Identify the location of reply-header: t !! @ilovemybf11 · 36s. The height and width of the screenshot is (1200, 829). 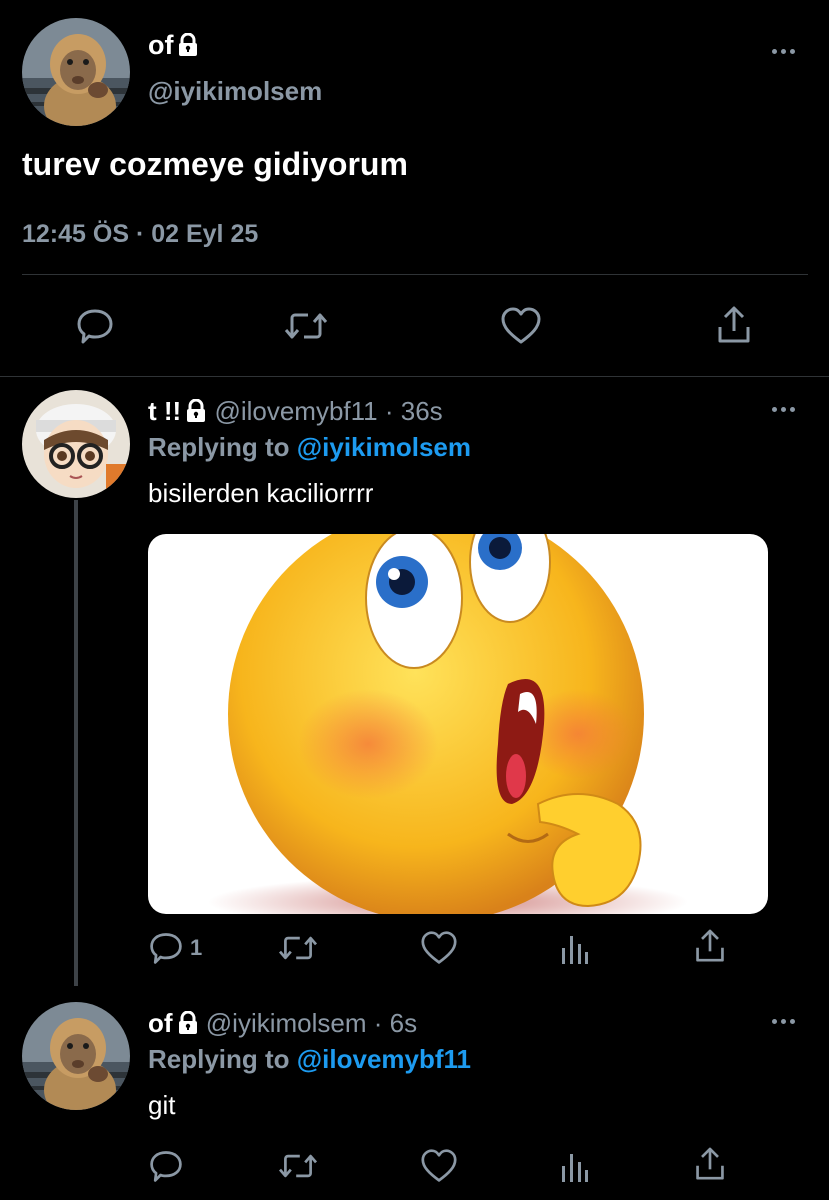
(295, 413).